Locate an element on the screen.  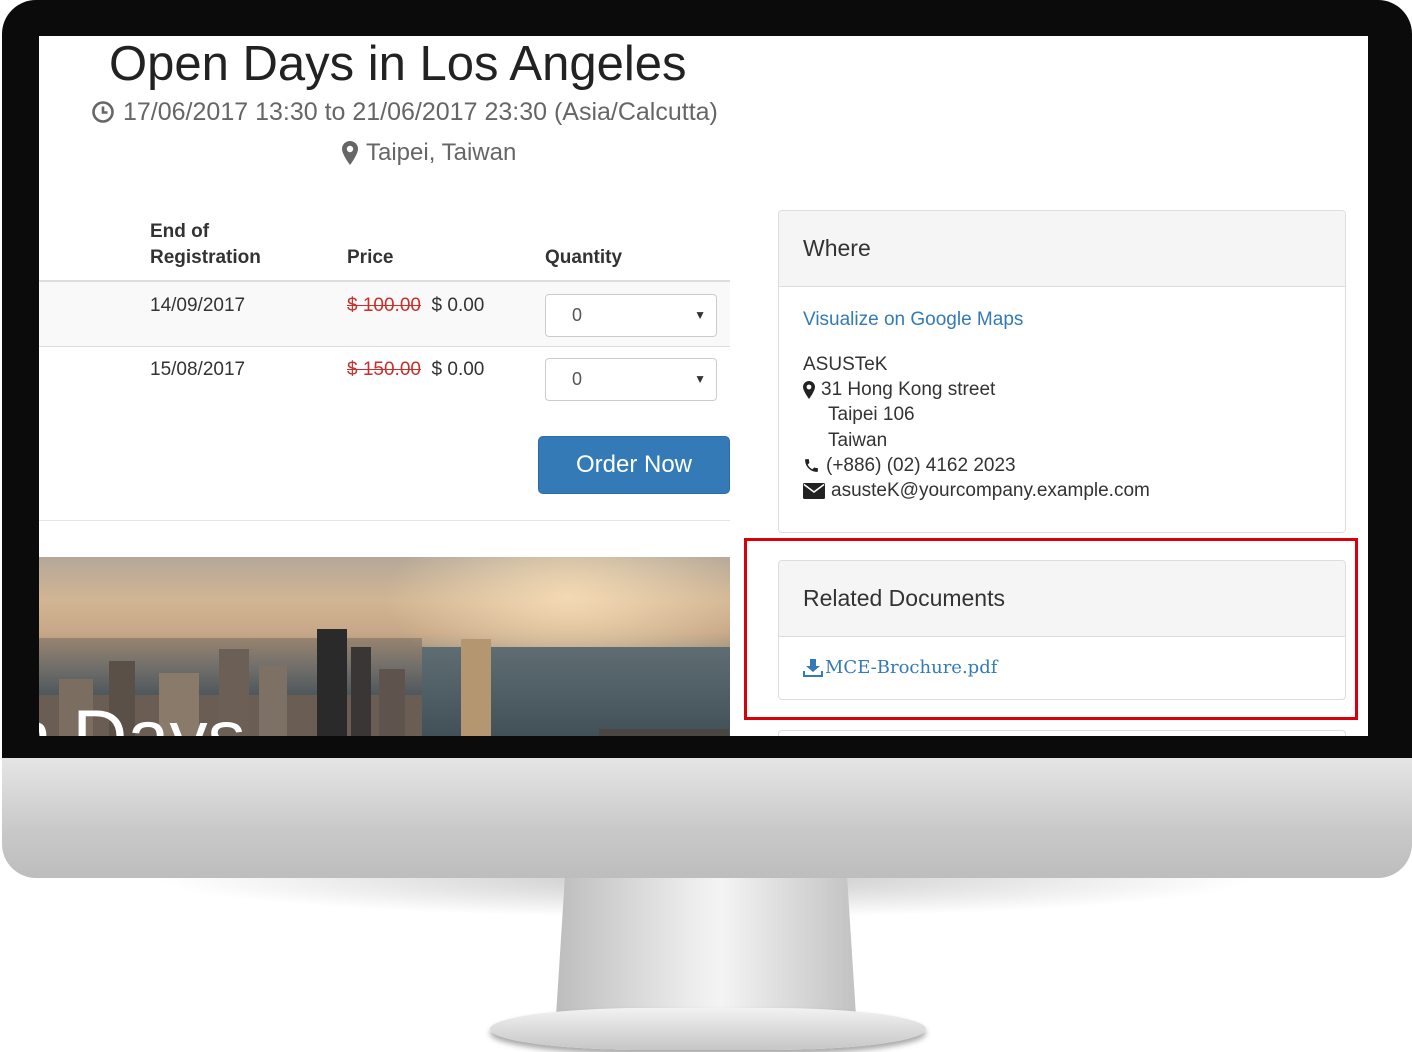
event-location: Taipei, Taiwan is located at coordinates (429, 153).